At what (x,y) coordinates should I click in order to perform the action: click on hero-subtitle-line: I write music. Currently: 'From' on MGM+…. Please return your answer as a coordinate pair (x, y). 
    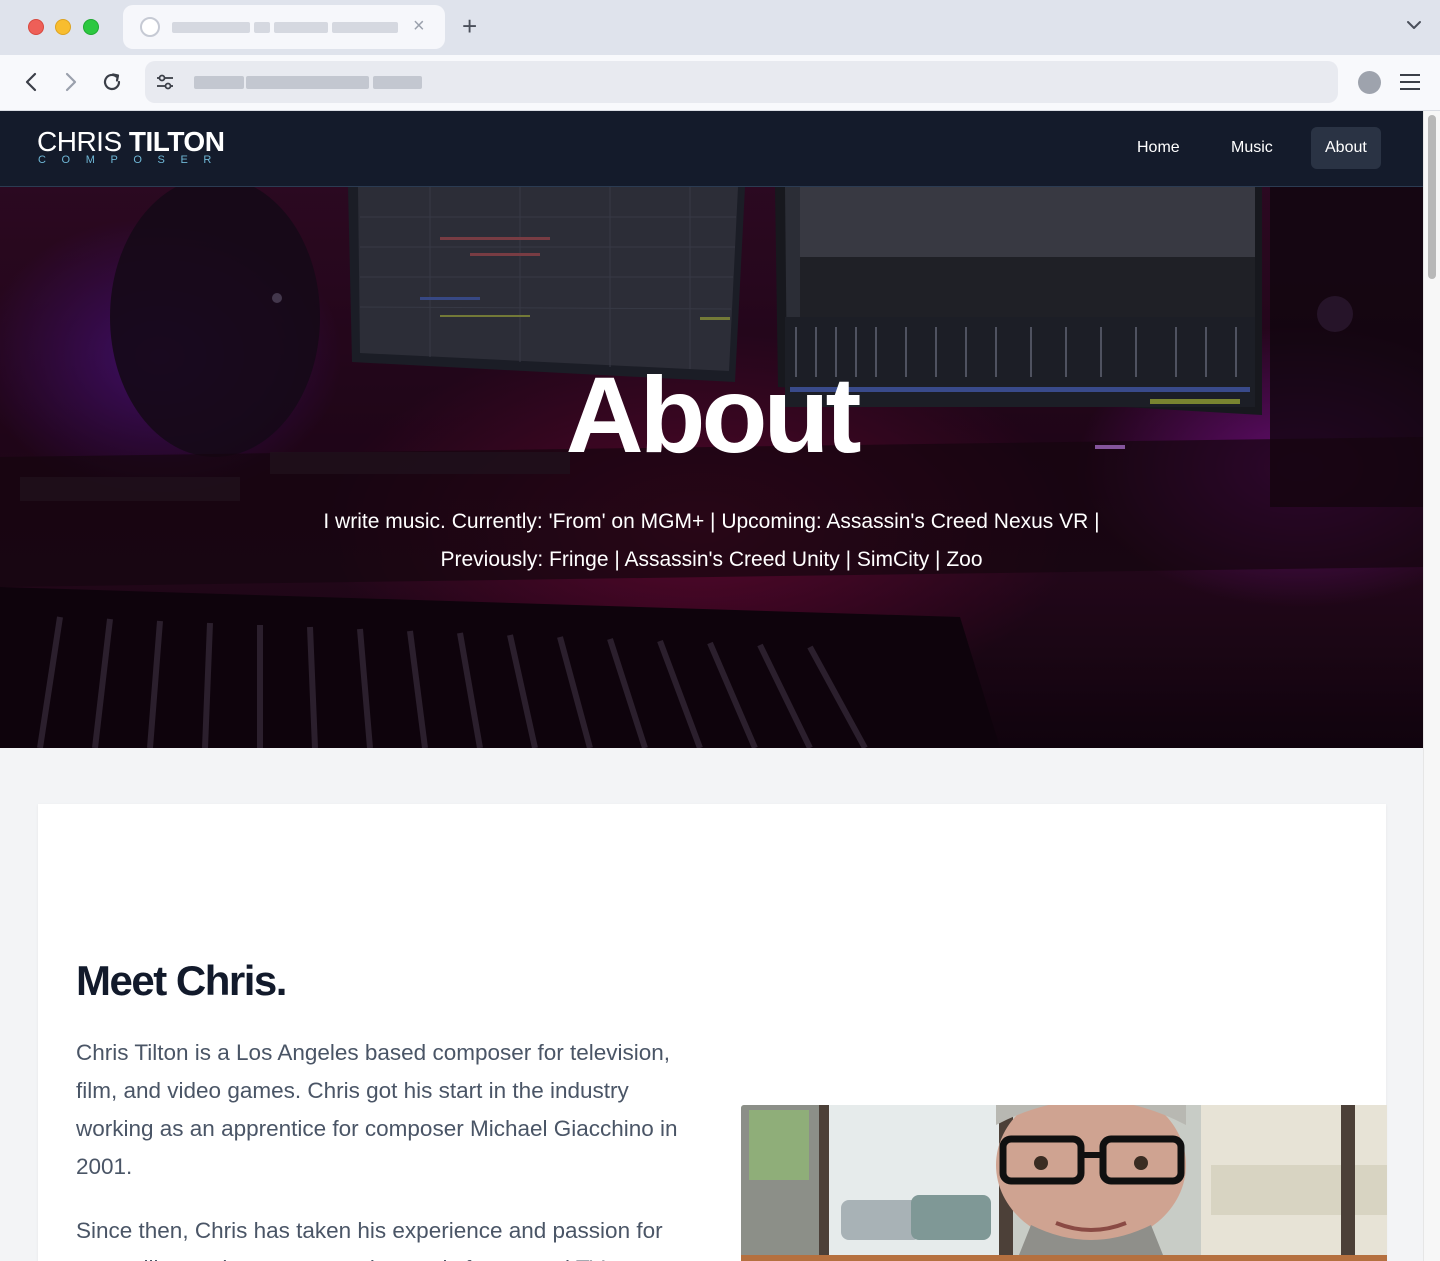
    Looking at the image, I should click on (711, 521).